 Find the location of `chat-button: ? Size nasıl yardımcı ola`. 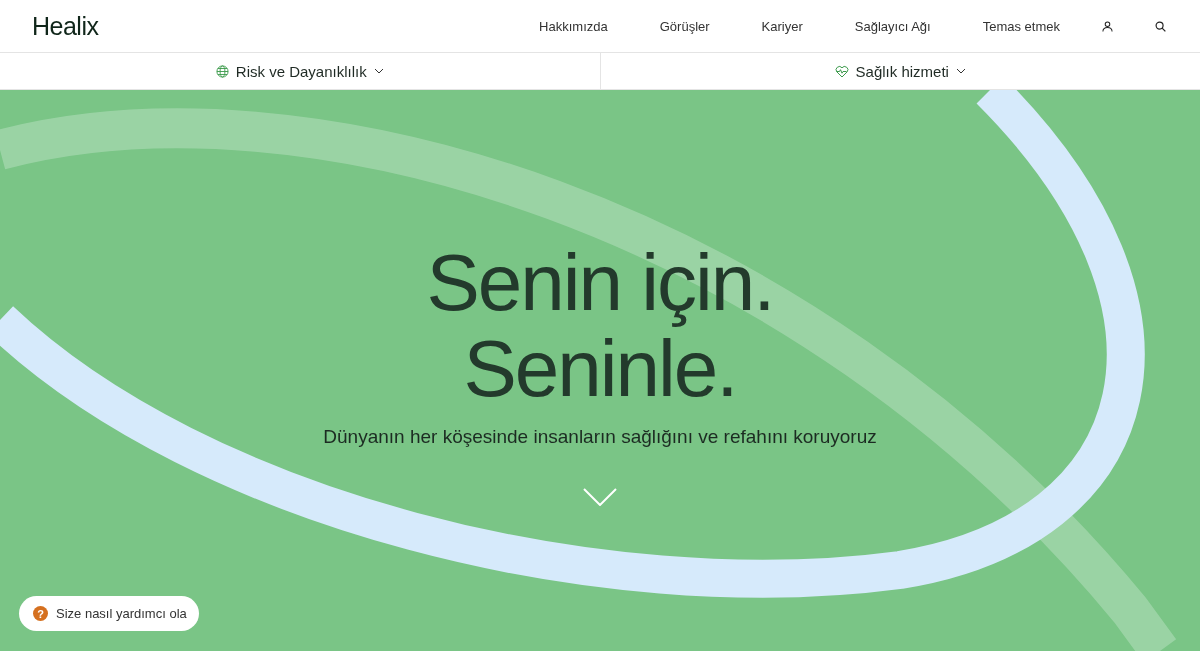

chat-button: ? Size nasıl yardımcı ola is located at coordinates (109, 613).